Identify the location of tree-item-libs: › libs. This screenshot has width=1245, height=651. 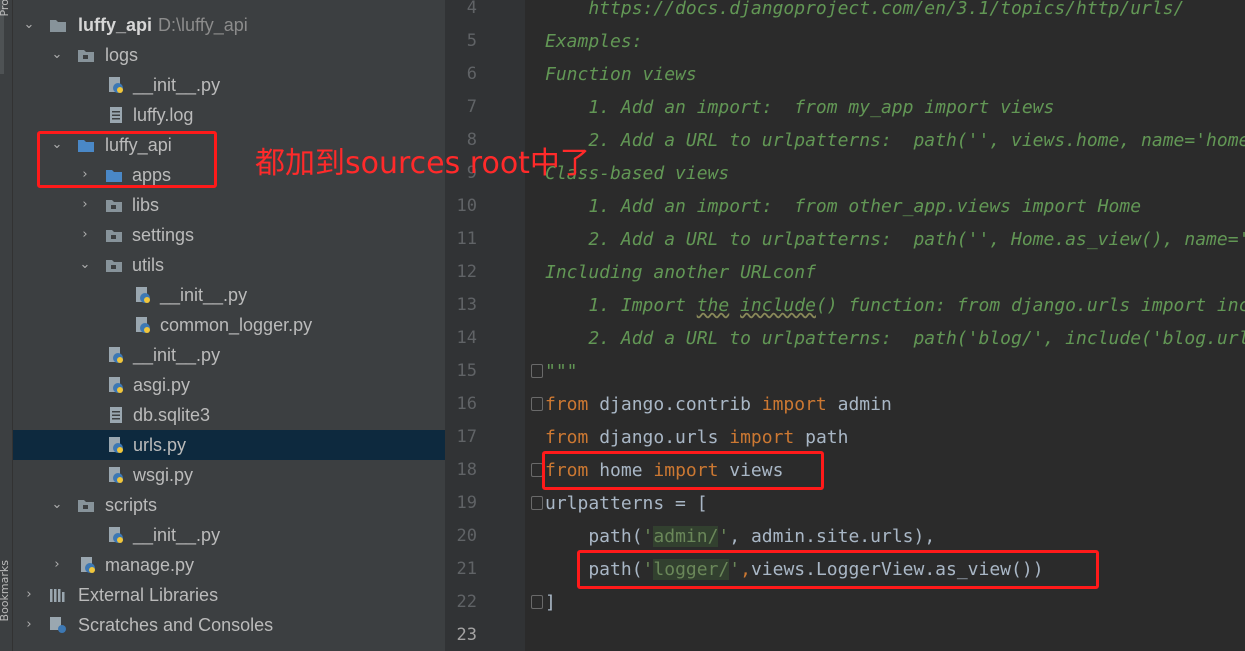
(229, 205).